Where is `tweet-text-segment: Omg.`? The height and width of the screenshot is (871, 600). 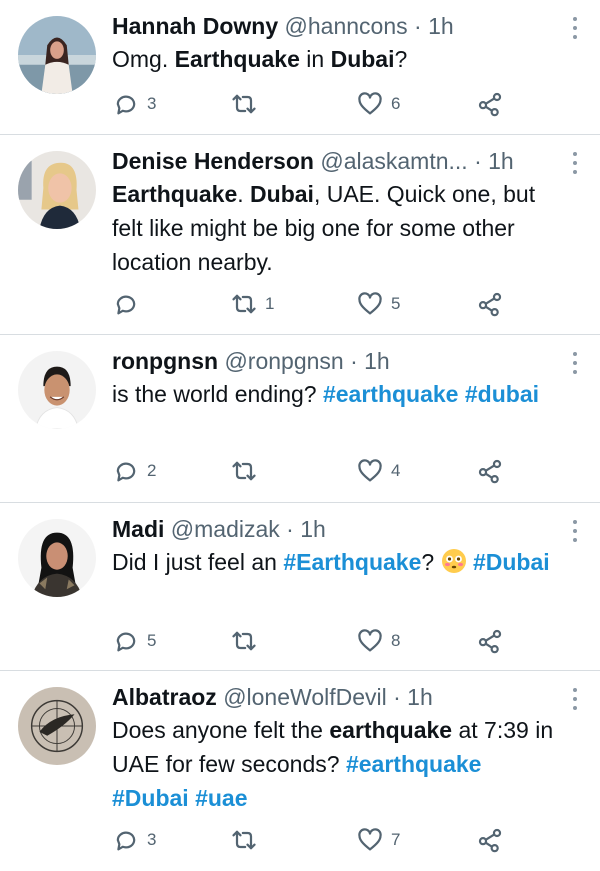 tweet-text-segment: Omg. is located at coordinates (143, 59).